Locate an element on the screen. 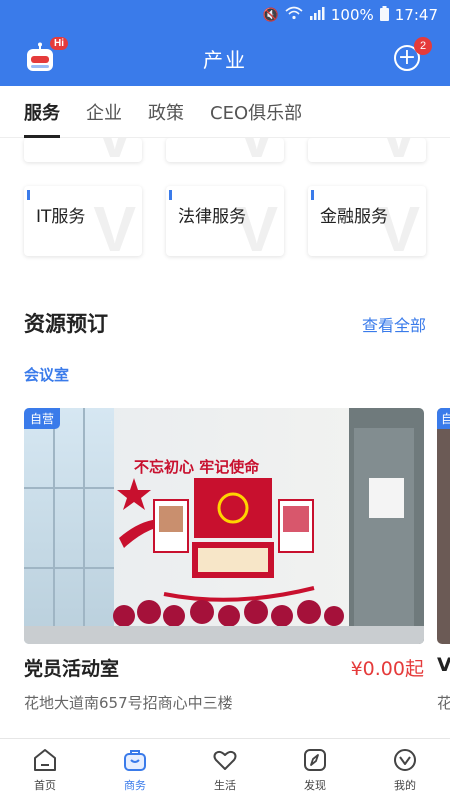  nav-life: 生活 is located at coordinates (225, 769).